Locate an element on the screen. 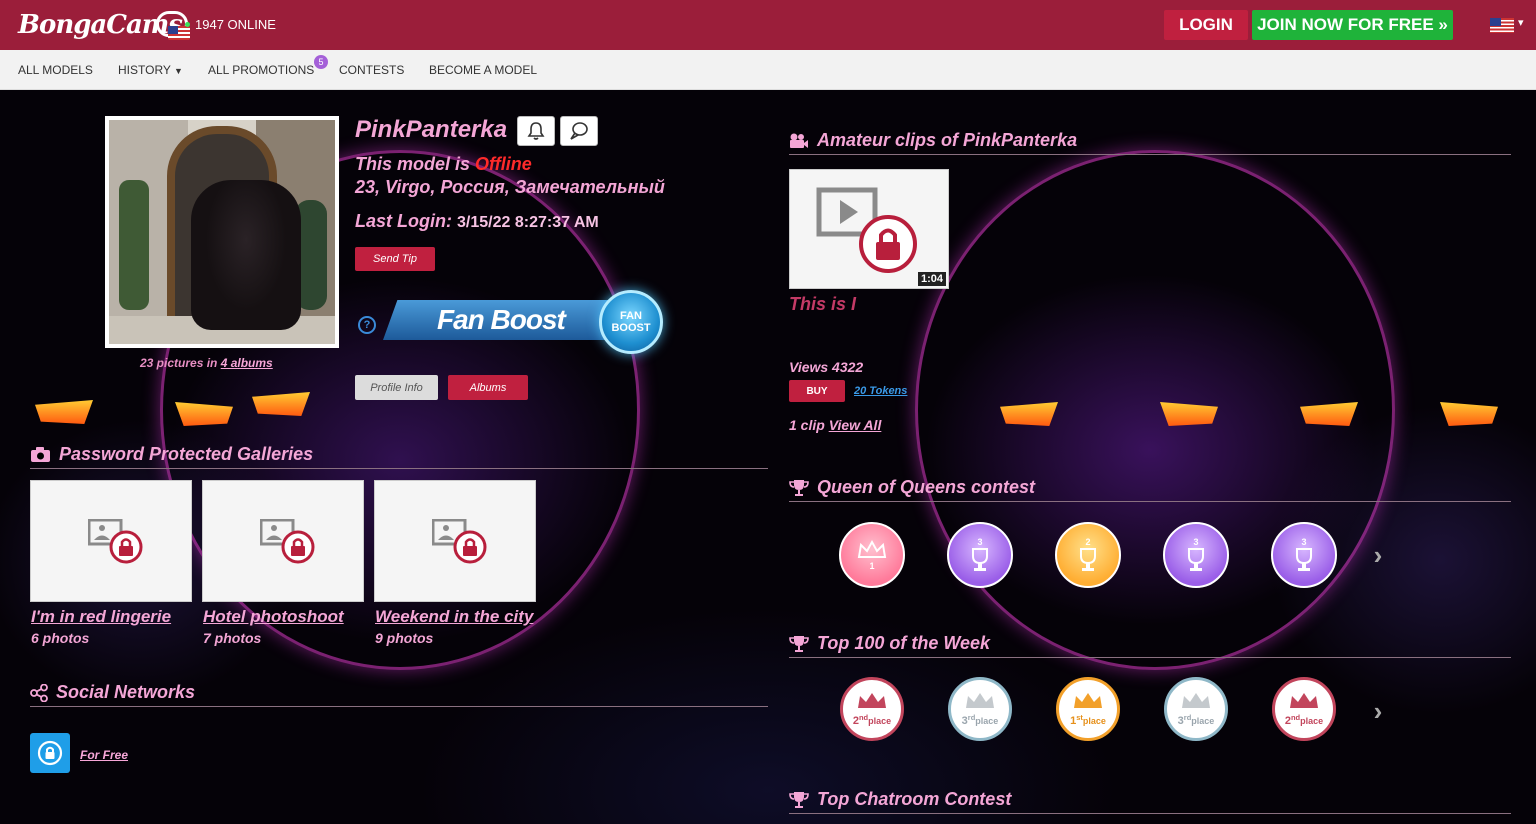  chat-bubble-icon is located at coordinates (579, 131).